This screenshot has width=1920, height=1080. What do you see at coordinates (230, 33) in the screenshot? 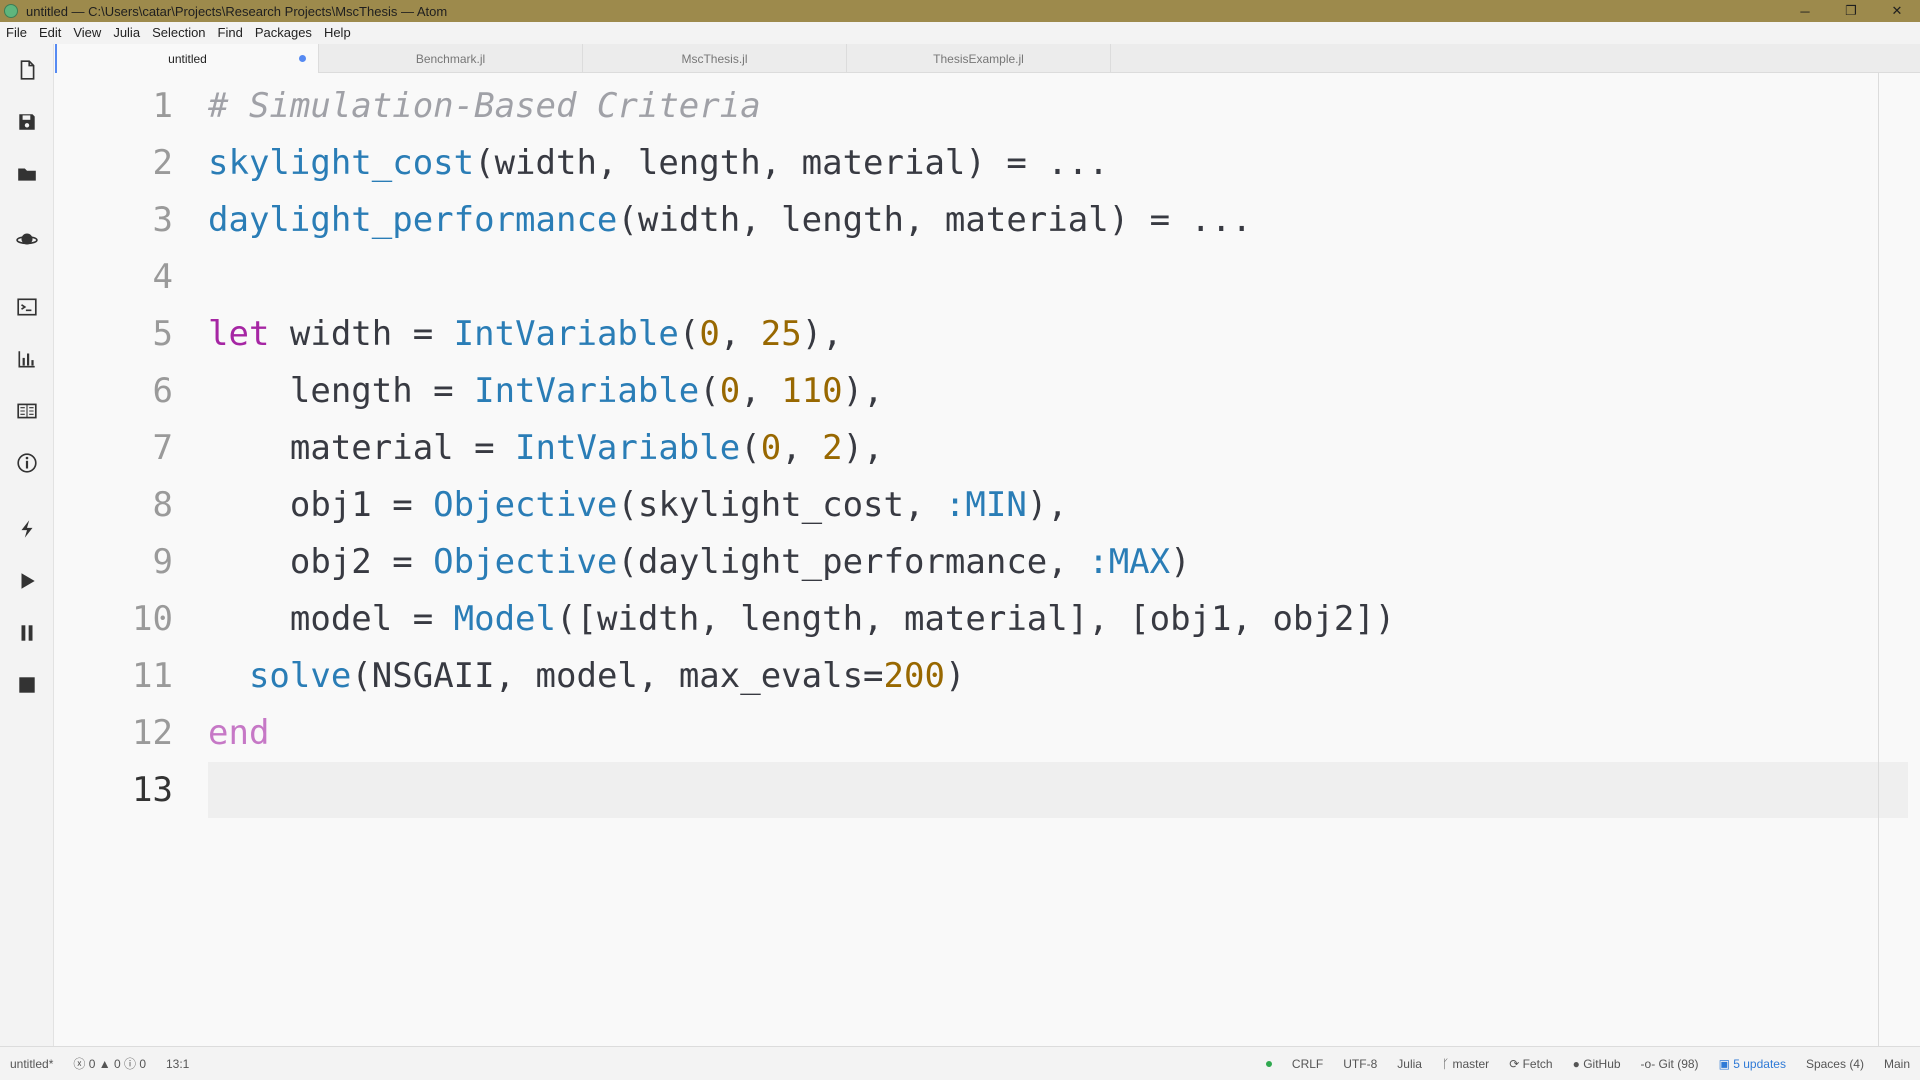
I see `menu-find: Find` at bounding box center [230, 33].